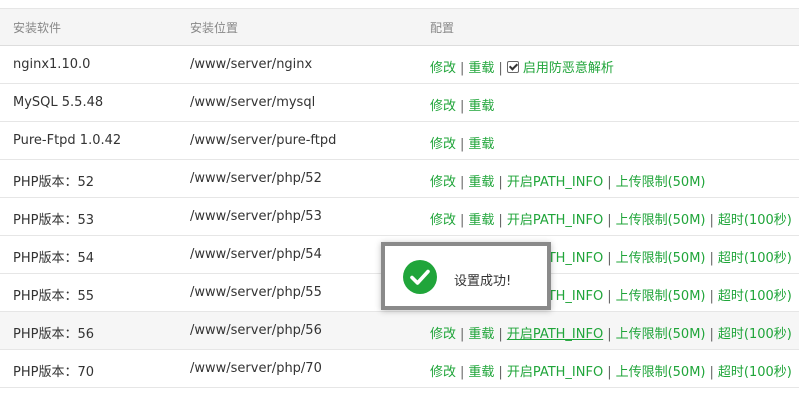  What do you see at coordinates (256, 368) in the screenshot?
I see `install-path: /www/server/php/70` at bounding box center [256, 368].